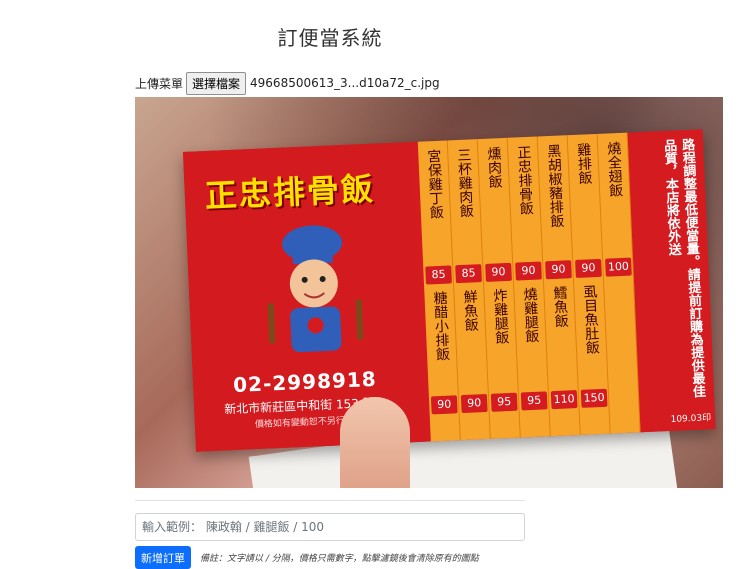 Image resolution: width=750 pixels, height=569 pixels. I want to click on upload-label: 上傳菜單, so click(159, 83).